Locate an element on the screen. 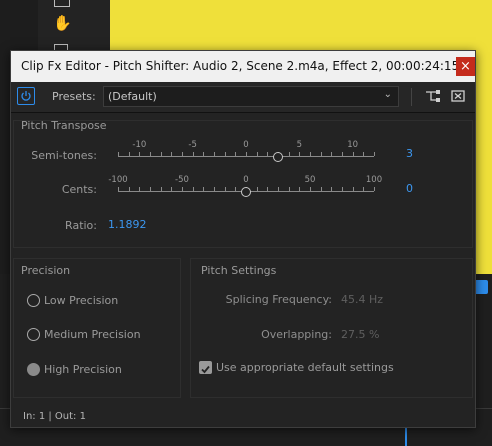 This screenshot has height=446, width=492. slider-tick-label: 50 is located at coordinates (310, 180).